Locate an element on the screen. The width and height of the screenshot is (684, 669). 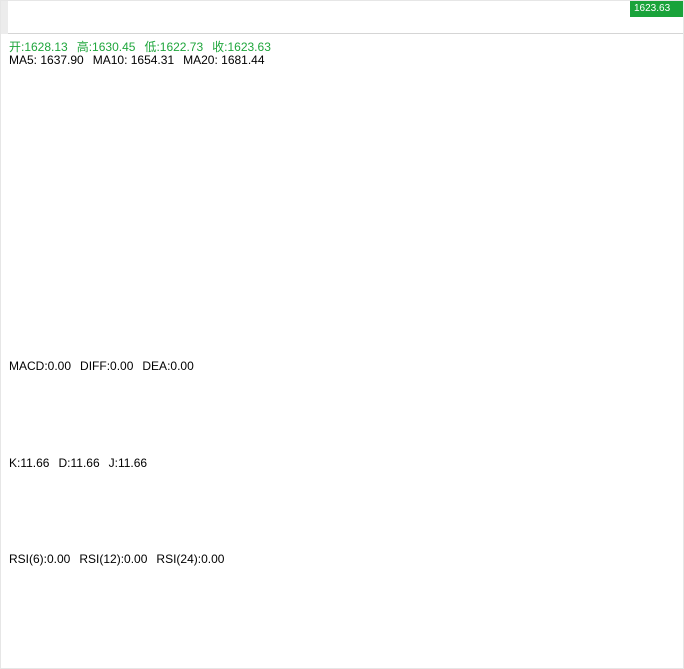
rsi12-value: RSI(12):0.00 is located at coordinates (113, 559).